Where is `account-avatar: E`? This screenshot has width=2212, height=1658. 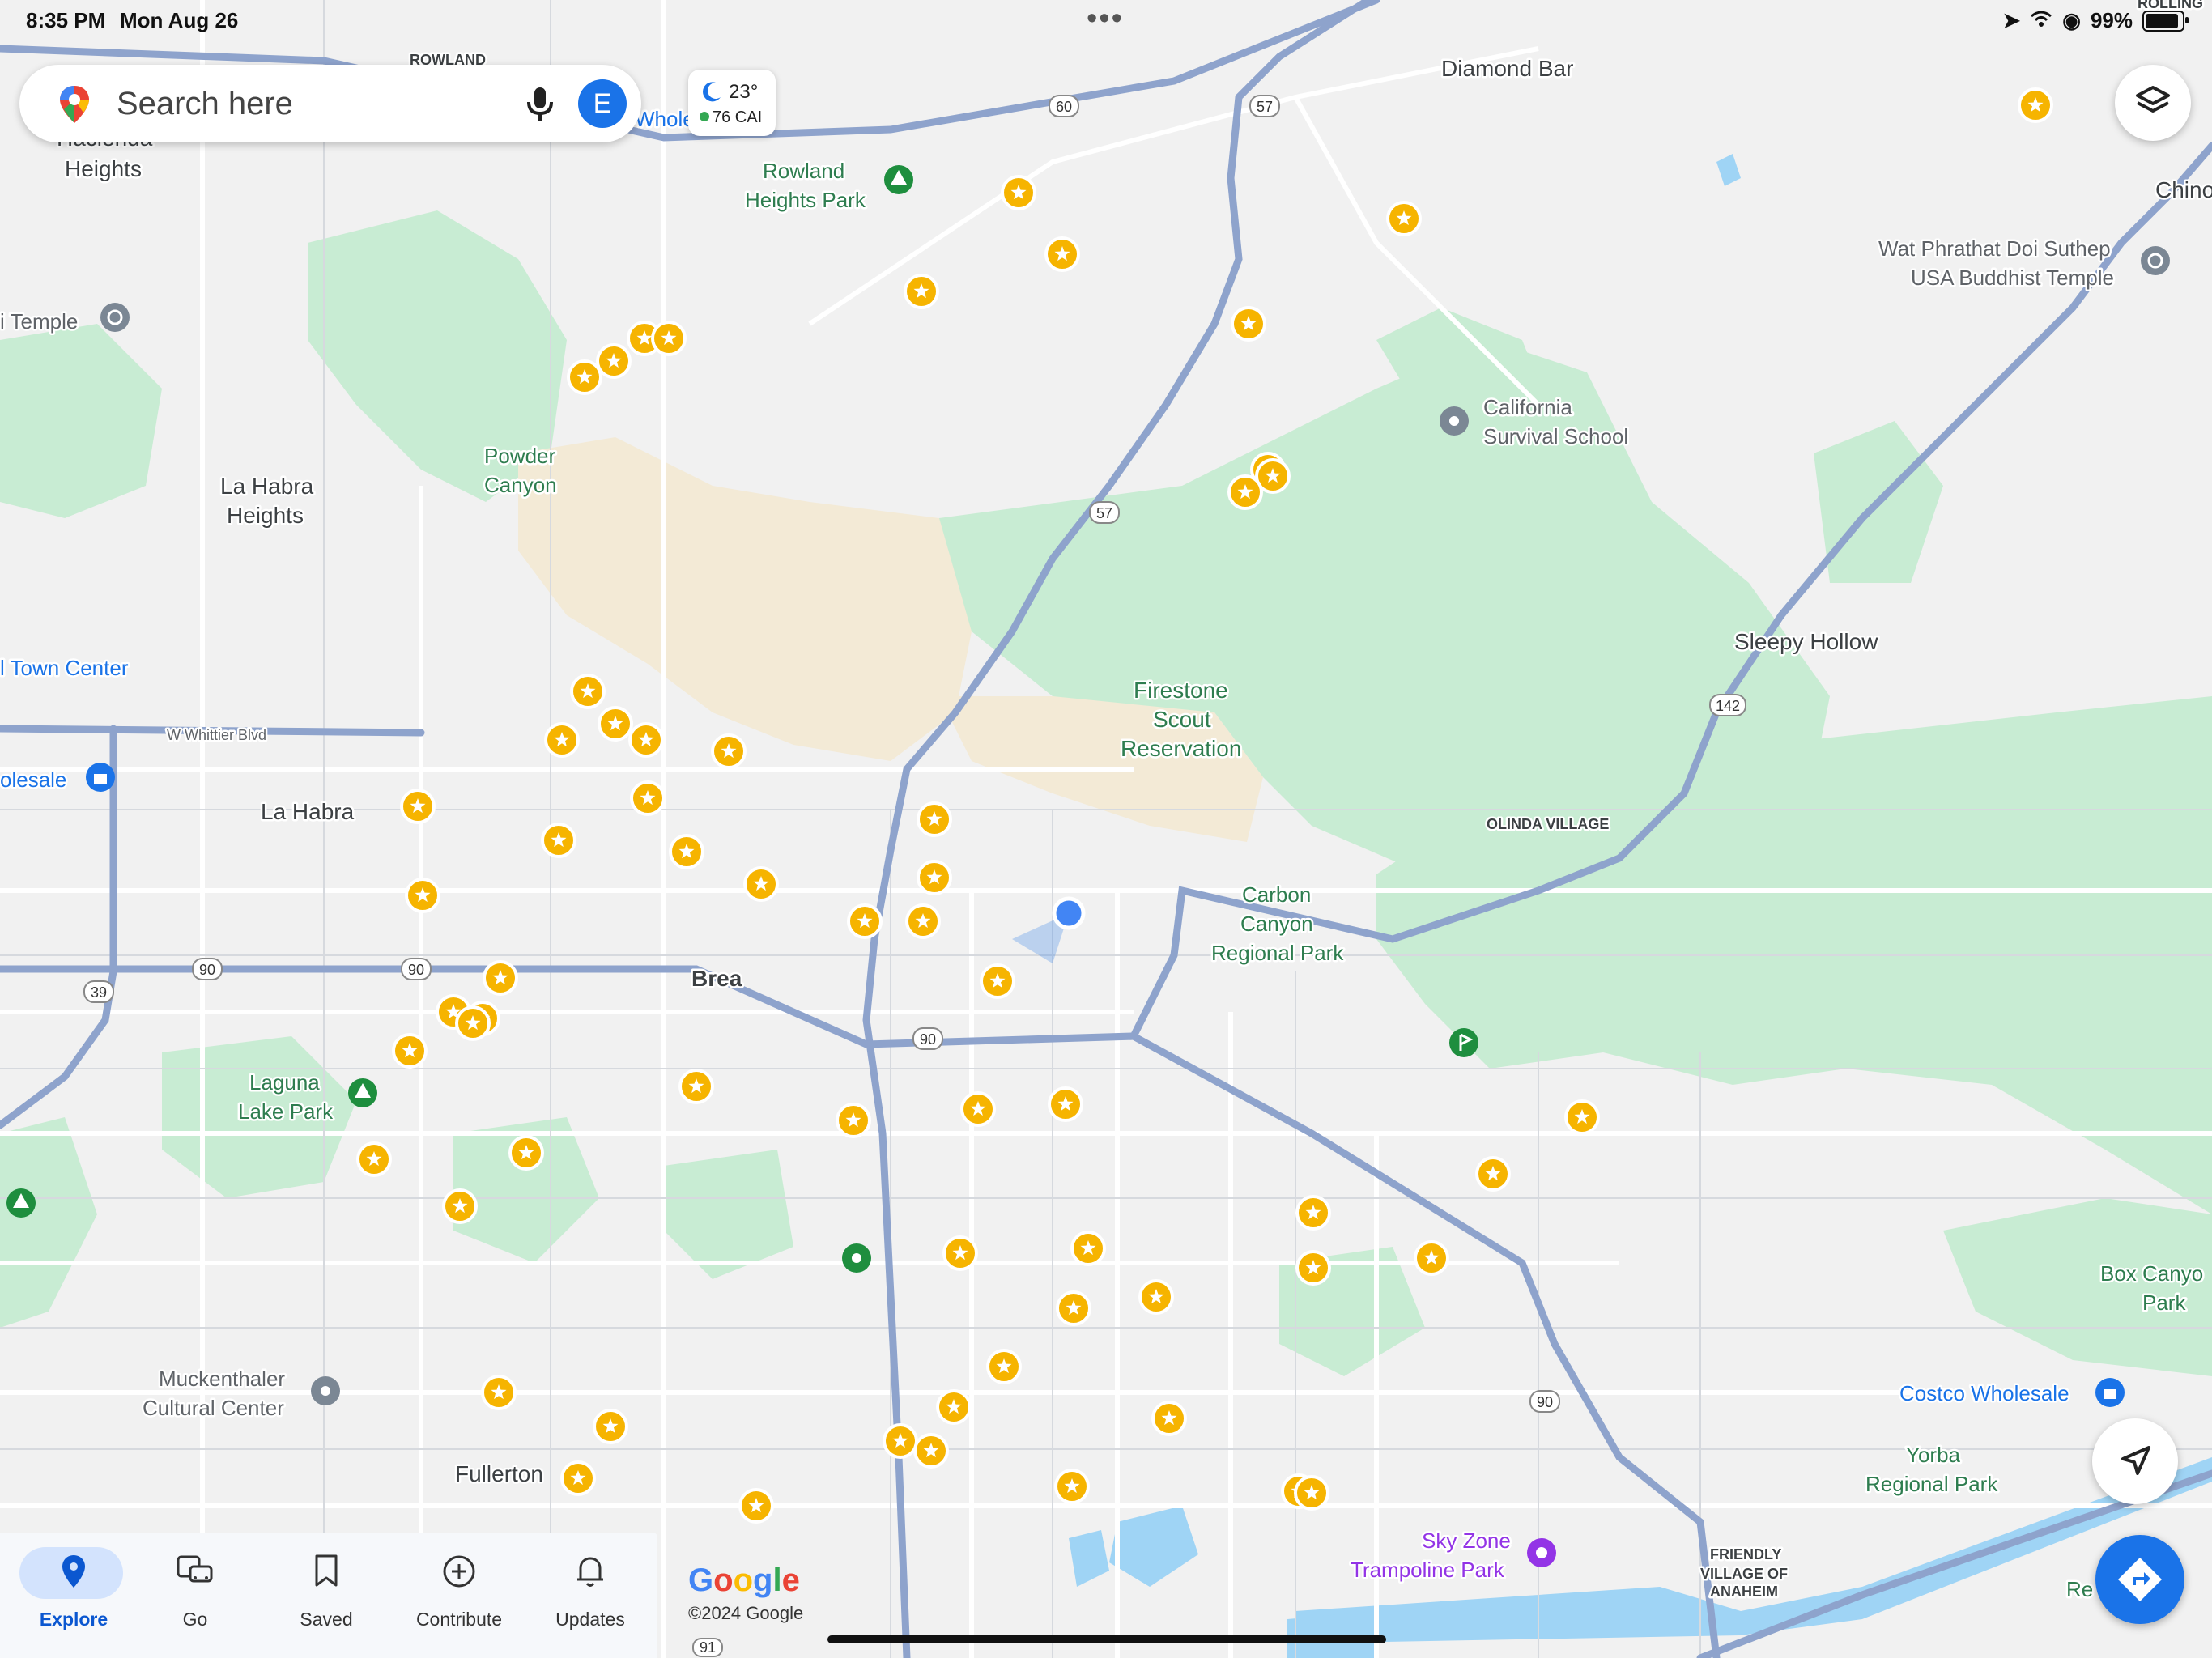
account-avatar: E is located at coordinates (602, 103).